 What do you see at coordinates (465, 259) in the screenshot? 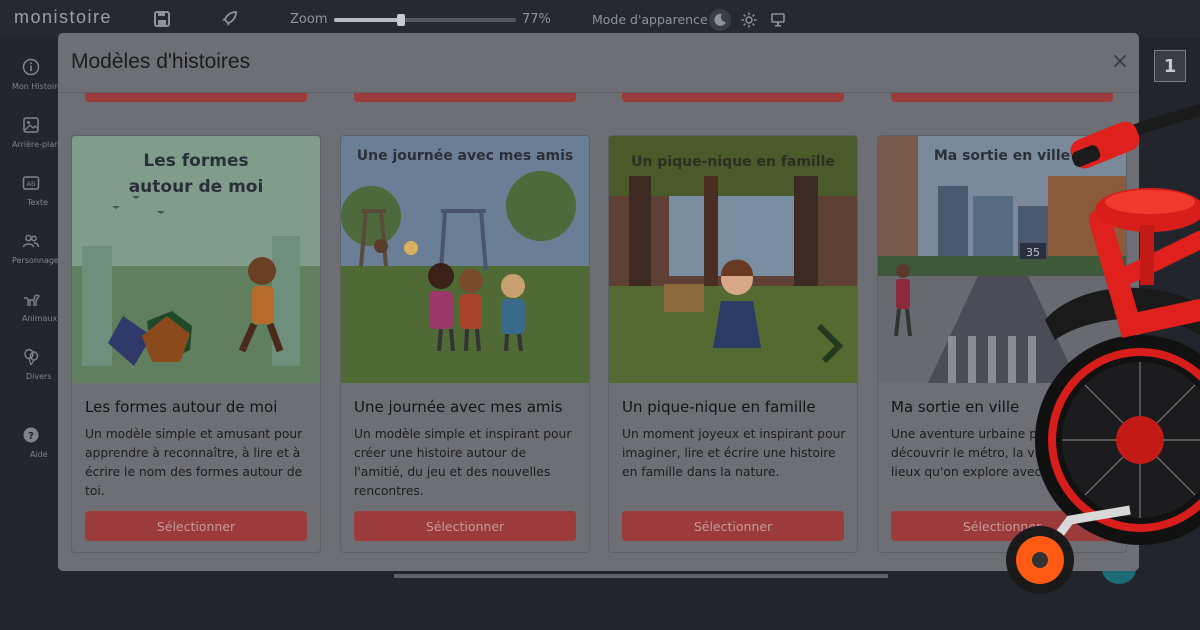
I see `template-thumbnail: Une journée avec mes amis` at bounding box center [465, 259].